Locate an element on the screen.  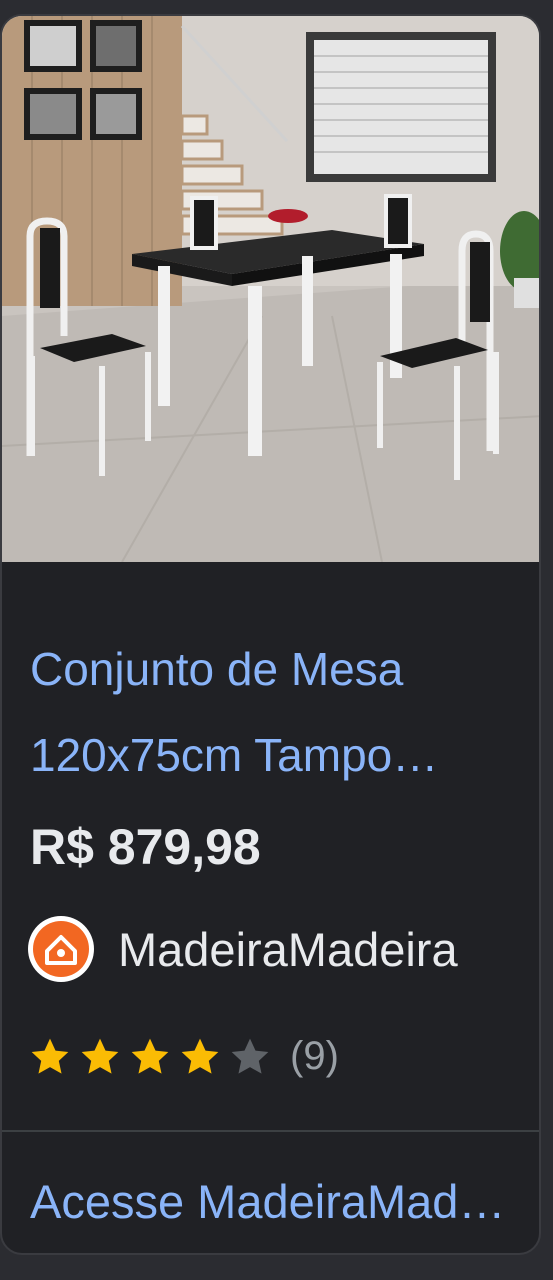
rating-row: (9) is located at coordinates (183, 1056).